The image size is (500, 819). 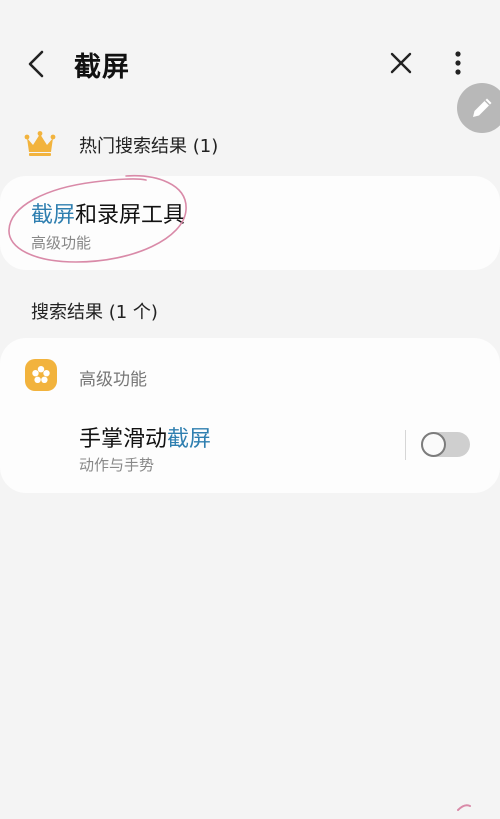 What do you see at coordinates (149, 146) in the screenshot?
I see `hot-results-label: 热门搜索结果 (1)` at bounding box center [149, 146].